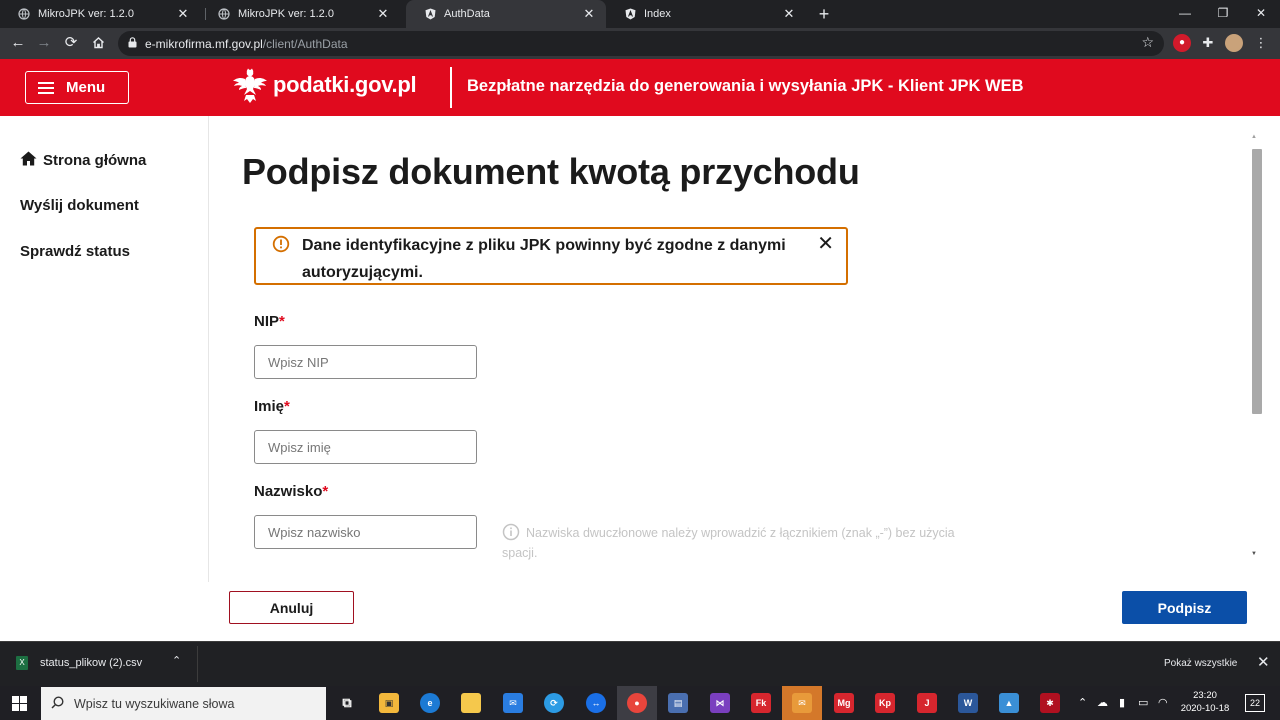 This screenshot has width=1280, height=720. What do you see at coordinates (281, 244) in the screenshot?
I see `warning-circle-icon` at bounding box center [281, 244].